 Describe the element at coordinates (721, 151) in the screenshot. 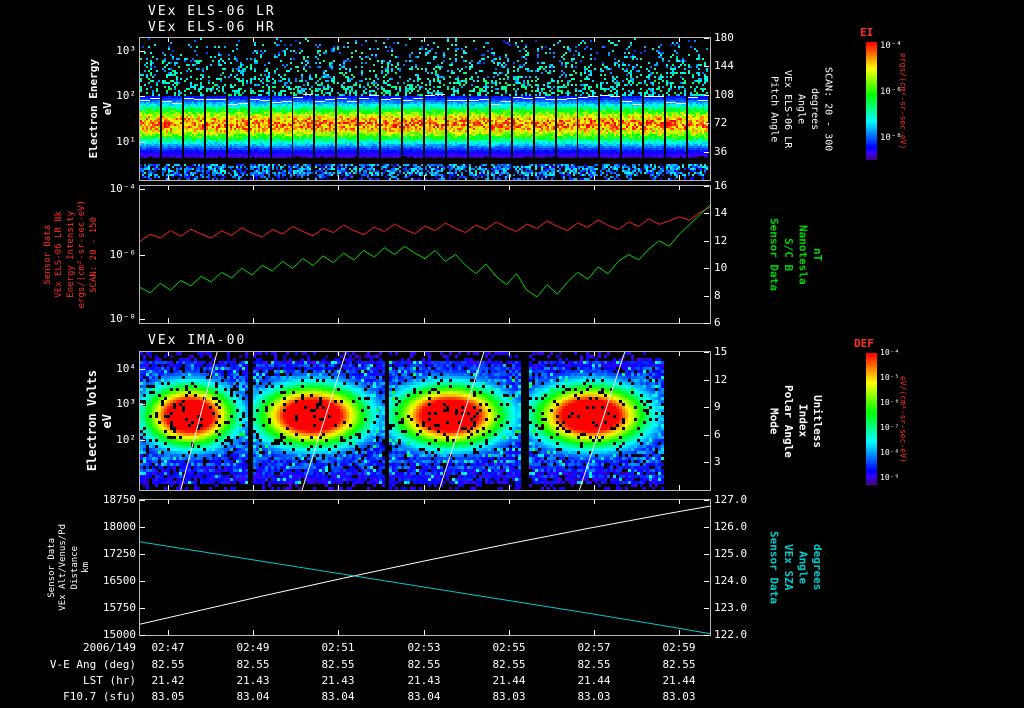

I see `p1-right-tick-label: 36` at that location.